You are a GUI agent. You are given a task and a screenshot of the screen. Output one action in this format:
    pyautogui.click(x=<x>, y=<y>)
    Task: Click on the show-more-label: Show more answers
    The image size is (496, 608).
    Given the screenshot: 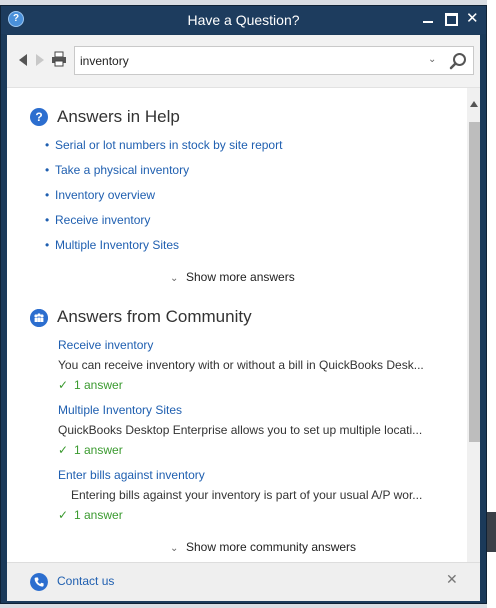 What is the action you would take?
    pyautogui.click(x=240, y=277)
    